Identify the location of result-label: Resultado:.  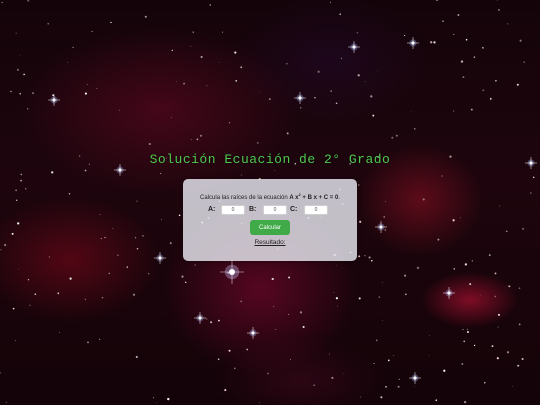
(270, 242).